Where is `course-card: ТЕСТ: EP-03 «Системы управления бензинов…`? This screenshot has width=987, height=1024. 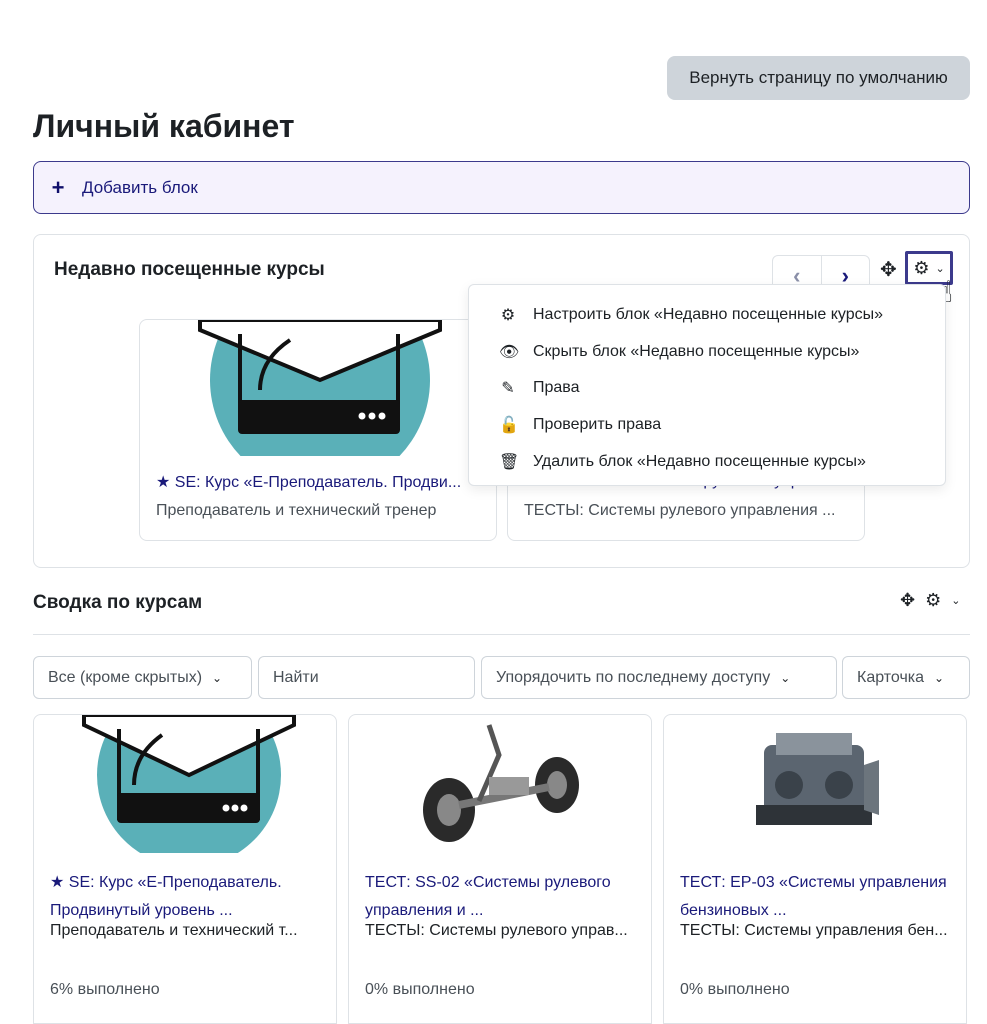 course-card: ТЕСТ: EP-03 «Системы управления бензинов… is located at coordinates (815, 869).